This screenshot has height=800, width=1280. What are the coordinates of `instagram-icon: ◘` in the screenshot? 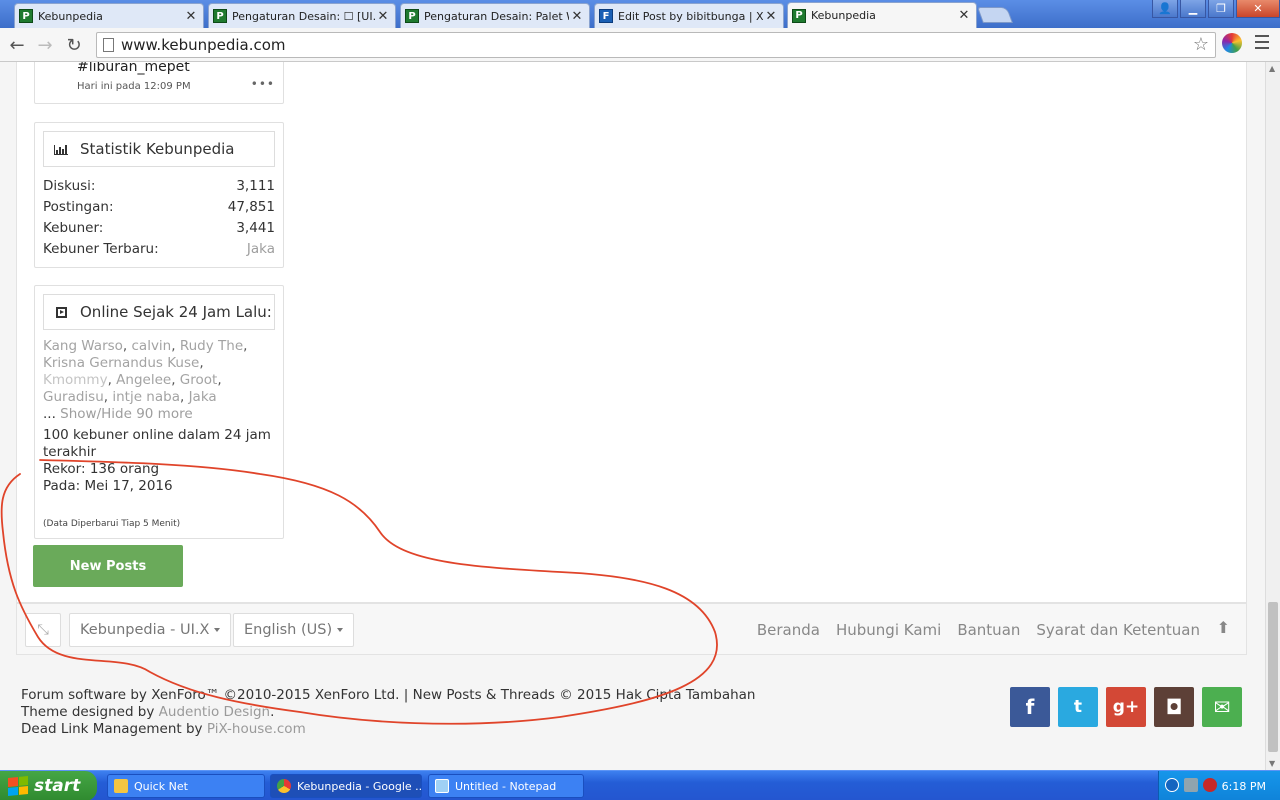 It's located at (1174, 707).